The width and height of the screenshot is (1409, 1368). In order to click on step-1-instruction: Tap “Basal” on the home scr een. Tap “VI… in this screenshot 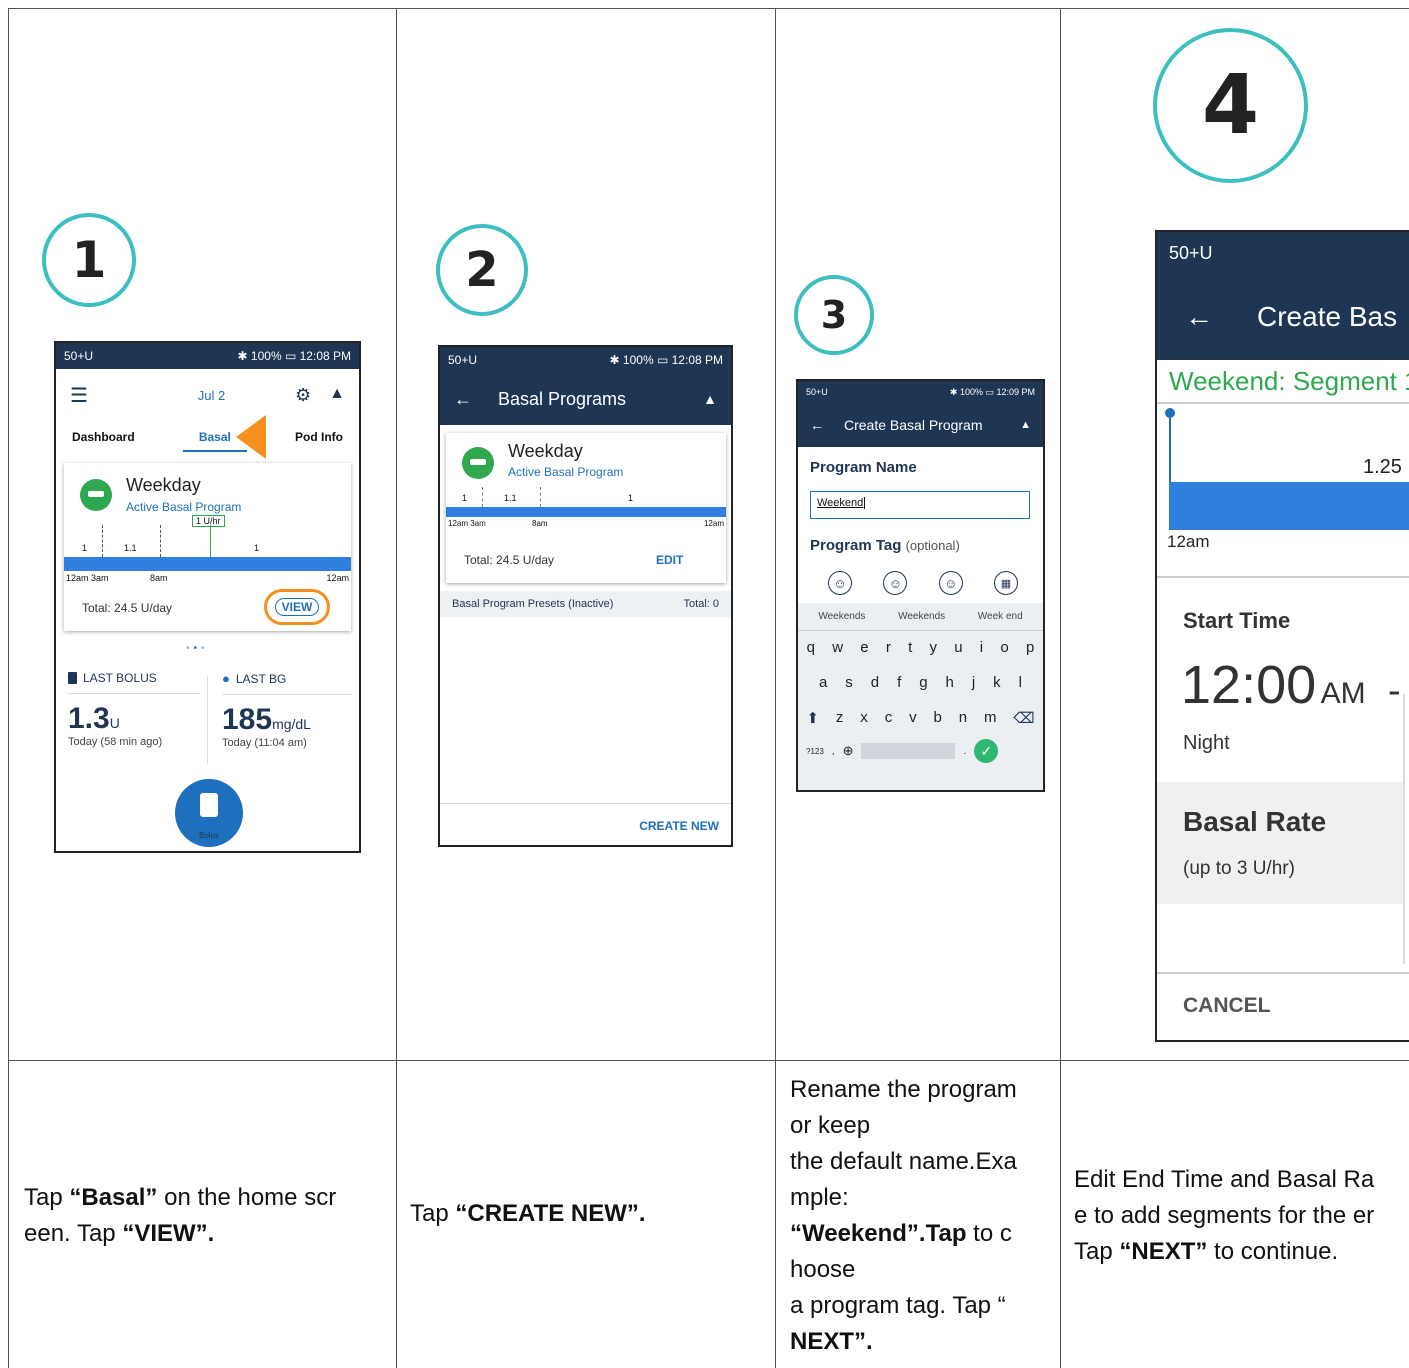, I will do `click(180, 1215)`.